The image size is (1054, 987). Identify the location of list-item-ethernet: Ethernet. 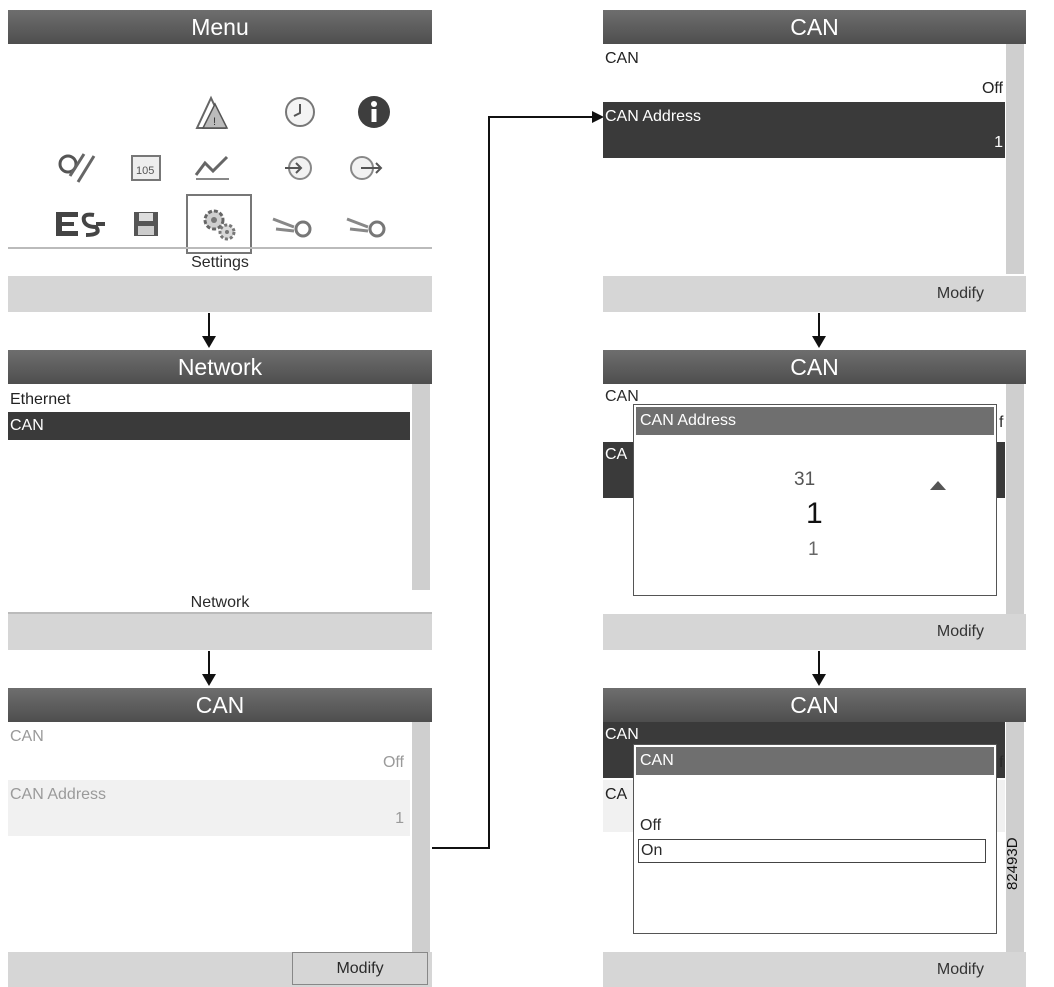
(209, 400).